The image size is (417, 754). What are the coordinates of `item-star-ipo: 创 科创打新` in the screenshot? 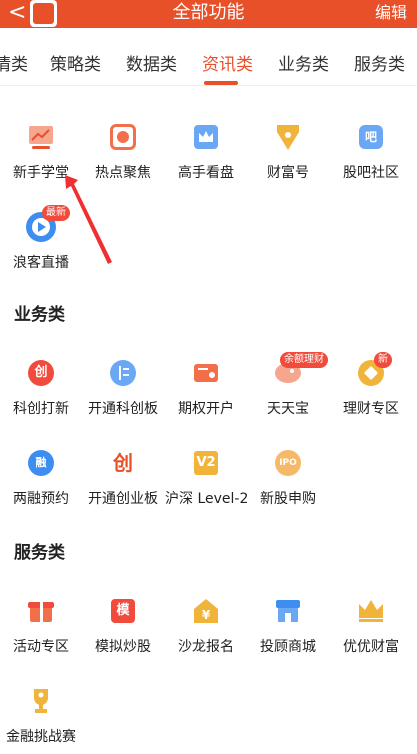 It's located at (41, 388).